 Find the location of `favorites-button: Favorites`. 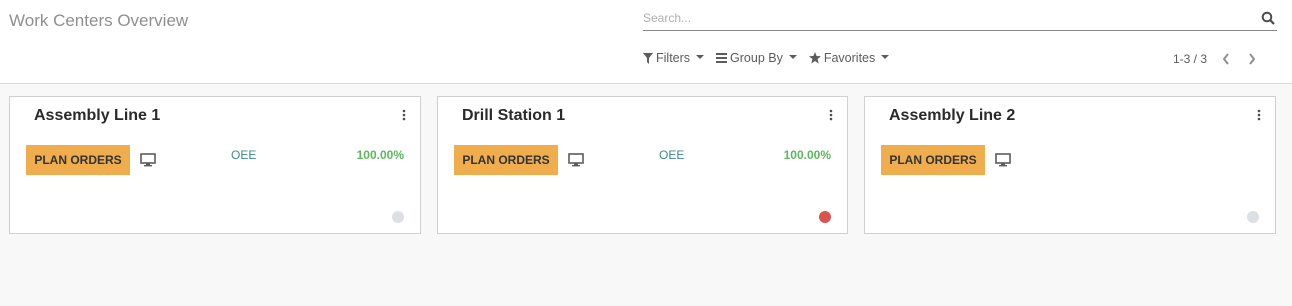

favorites-button: Favorites is located at coordinates (849, 58).